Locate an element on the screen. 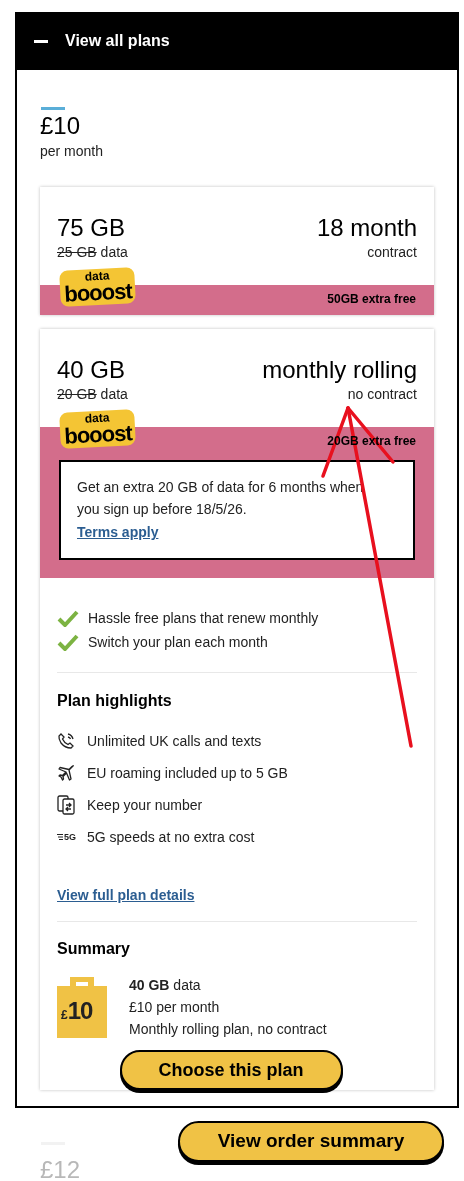 This screenshot has height=1181, width=464. contract-note: no contract is located at coordinates (381, 394).